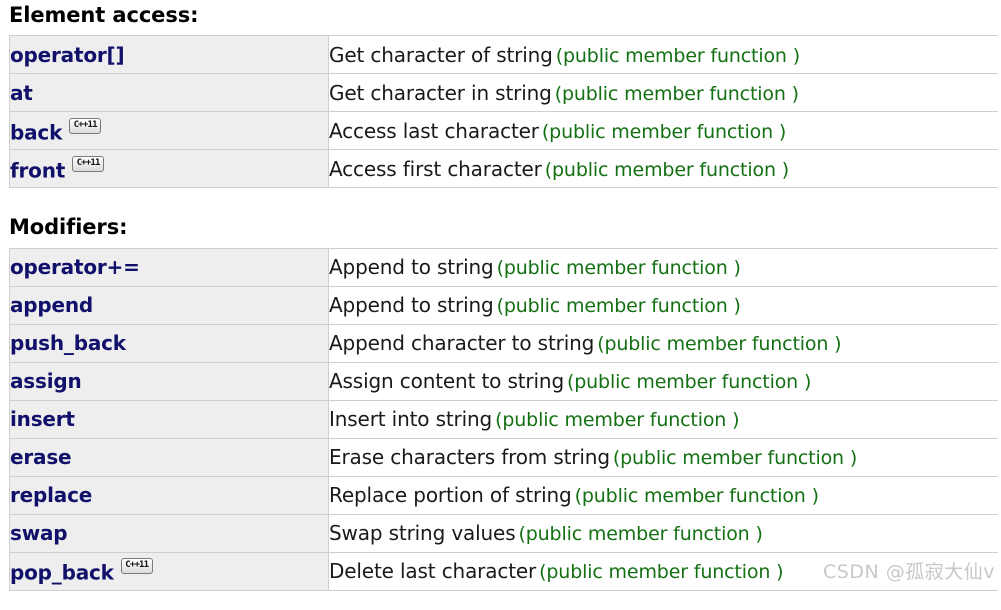 The image size is (1001, 610). I want to click on member-name-cell: append, so click(169, 305).